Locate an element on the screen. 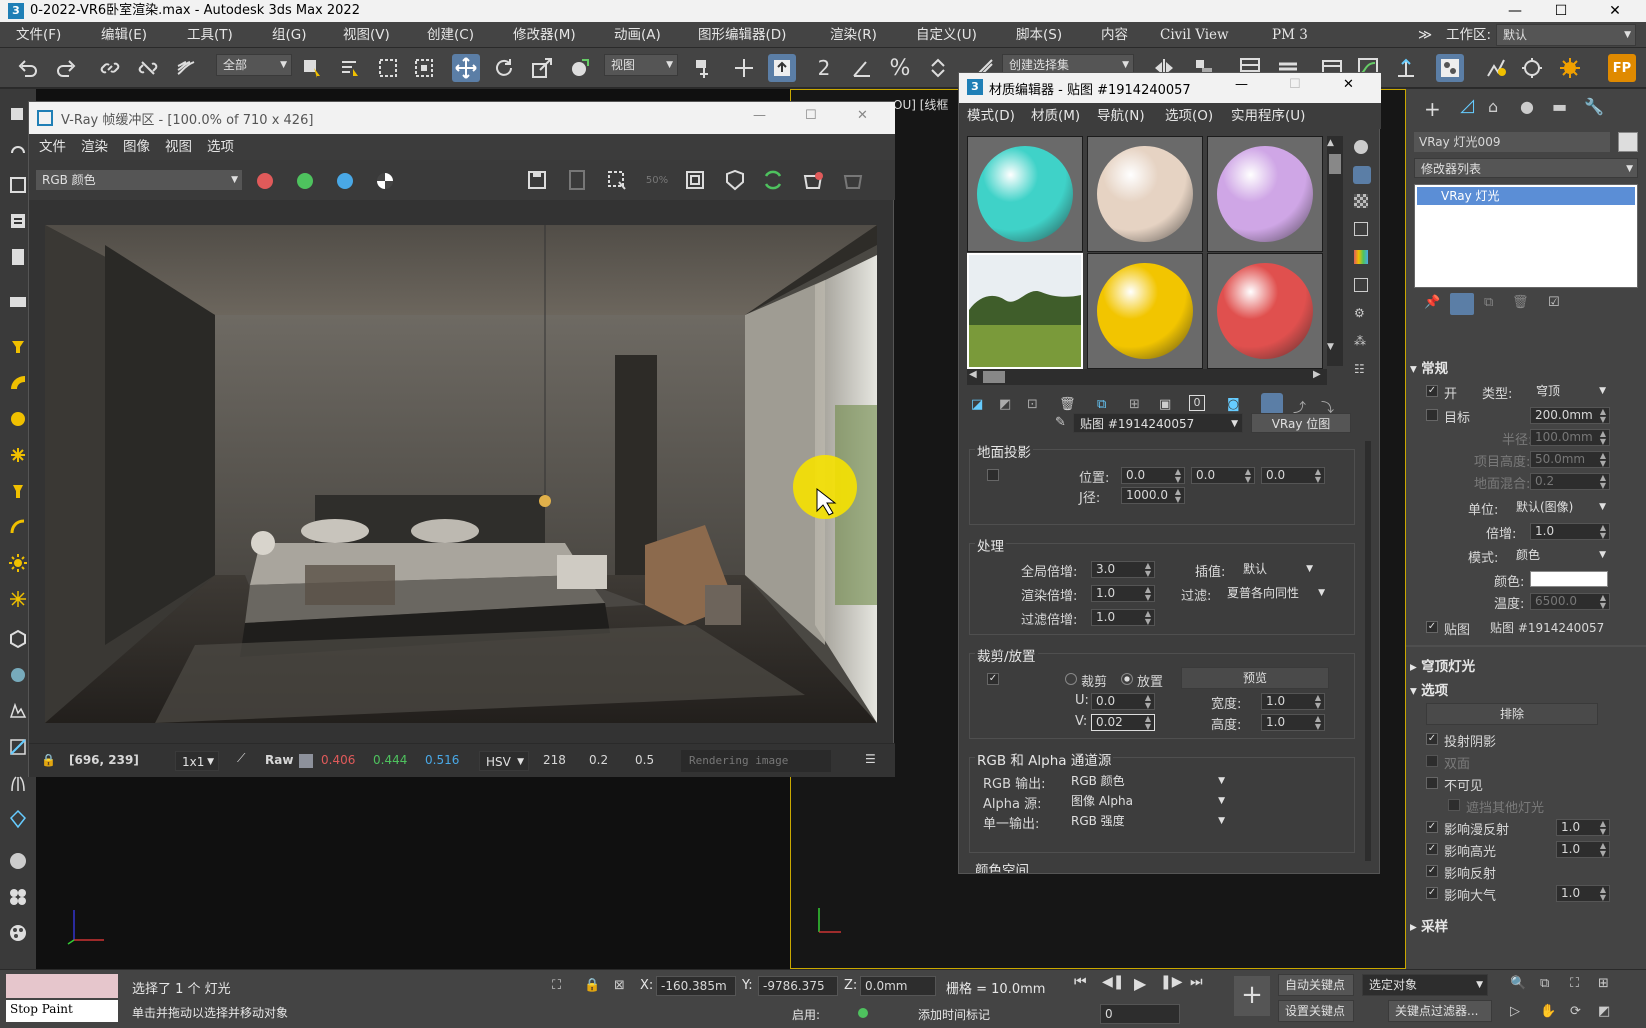 The width and height of the screenshot is (1646, 1028). doc-tool-icon is located at coordinates (18, 257).